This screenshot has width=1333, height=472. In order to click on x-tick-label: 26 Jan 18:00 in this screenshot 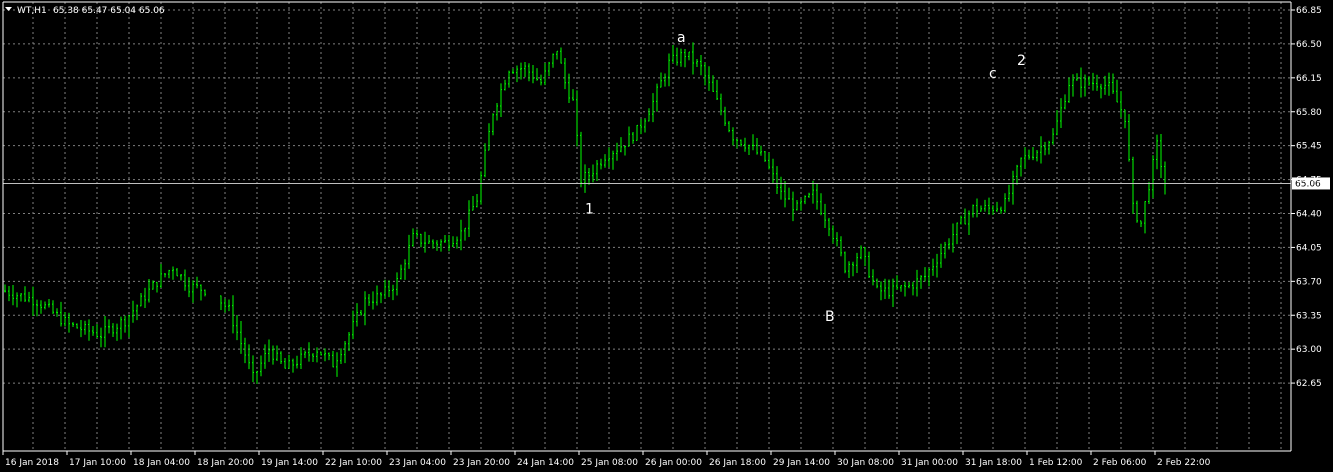, I will do `click(737, 463)`.